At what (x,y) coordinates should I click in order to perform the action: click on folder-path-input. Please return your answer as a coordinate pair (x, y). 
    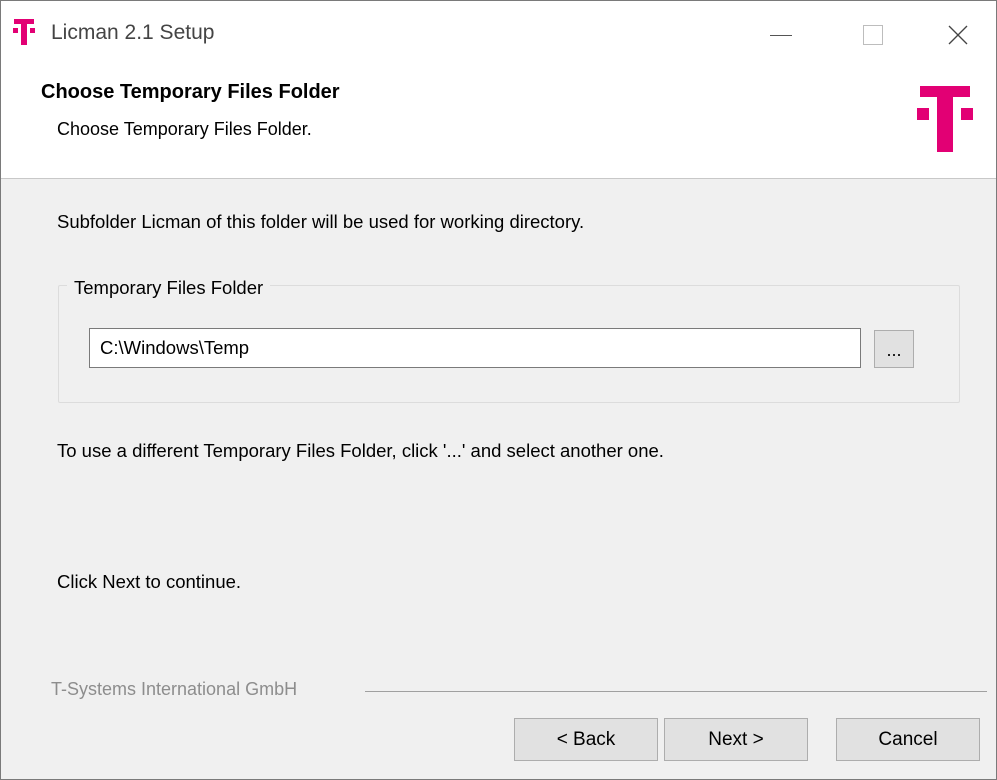
    Looking at the image, I should click on (475, 348).